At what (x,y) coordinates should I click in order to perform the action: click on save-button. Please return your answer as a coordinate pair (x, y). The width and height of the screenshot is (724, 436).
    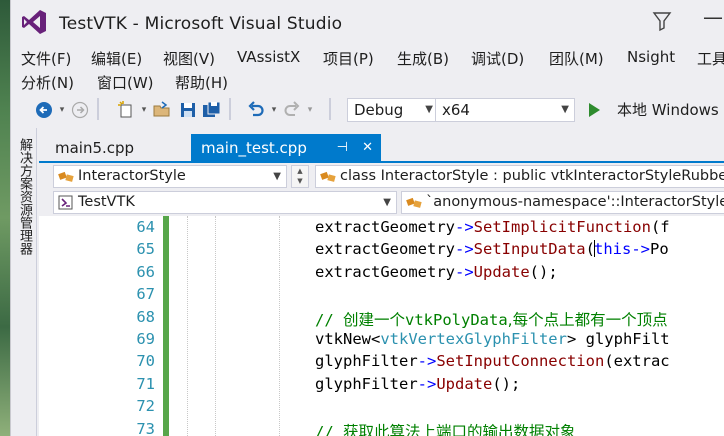
    Looking at the image, I should click on (188, 110).